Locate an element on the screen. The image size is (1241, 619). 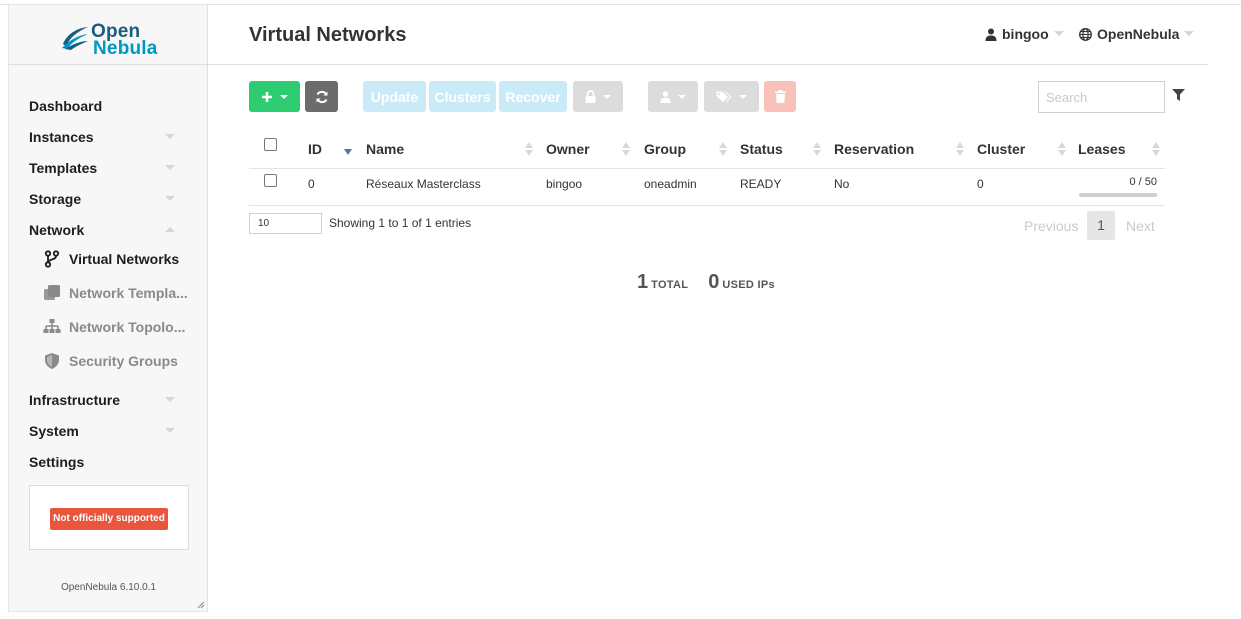
sidebar-item-label: Network is located at coordinates (57, 230).